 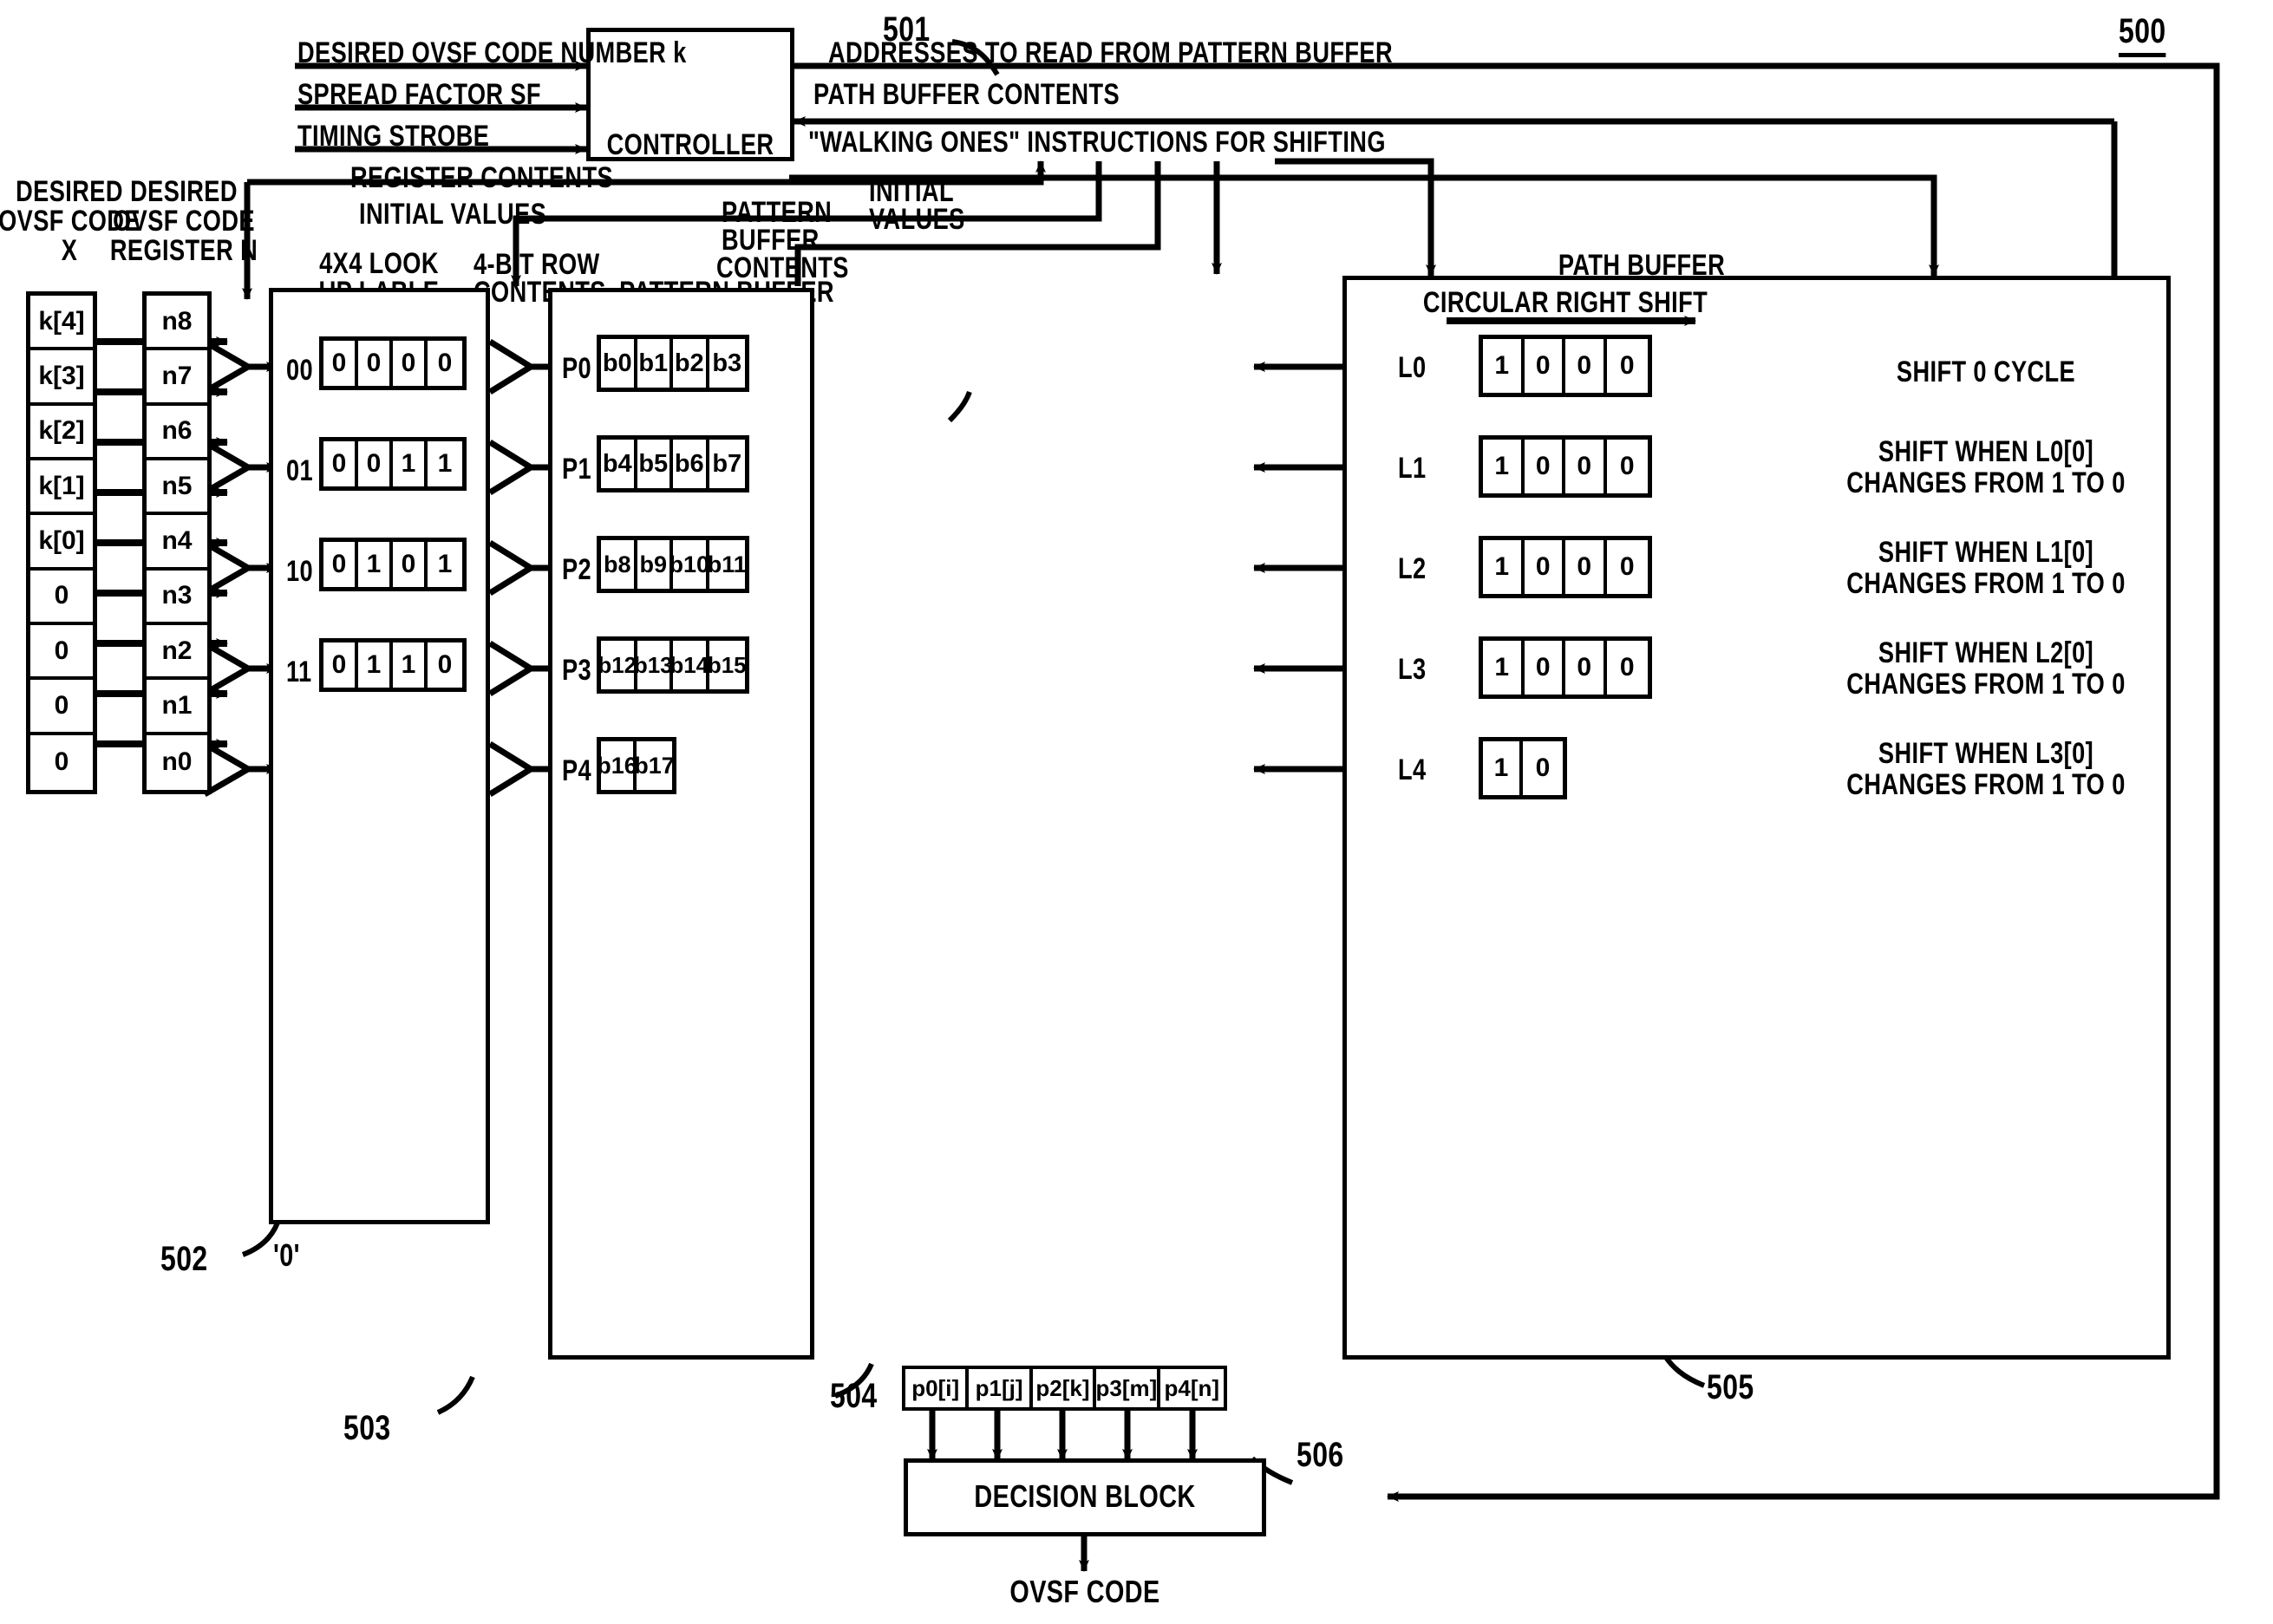 I want to click on lookup-row-addr: 01, so click(x=300, y=470).